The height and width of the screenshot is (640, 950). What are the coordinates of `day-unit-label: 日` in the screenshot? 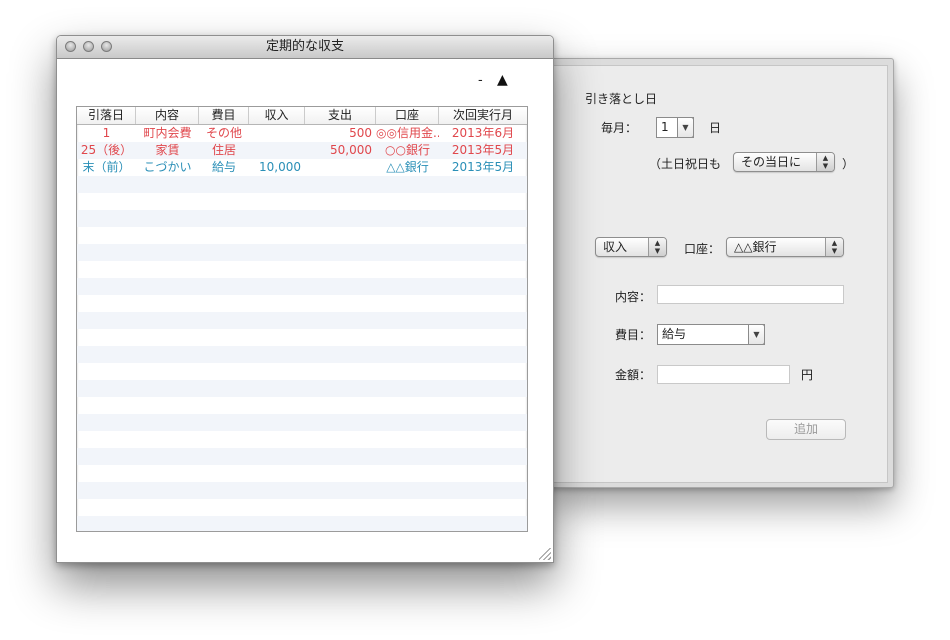 It's located at (715, 128).